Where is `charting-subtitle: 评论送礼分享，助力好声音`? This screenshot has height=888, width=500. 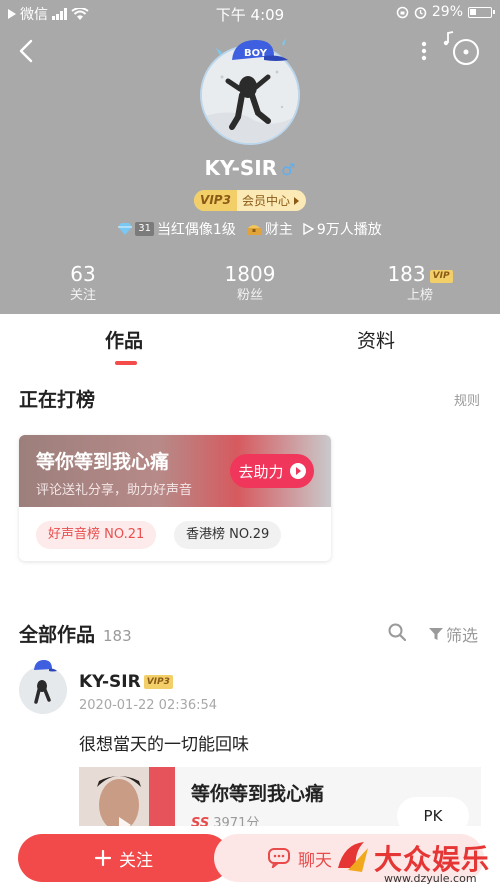 charting-subtitle: 评论送礼分享，助力好声音 is located at coordinates (114, 490).